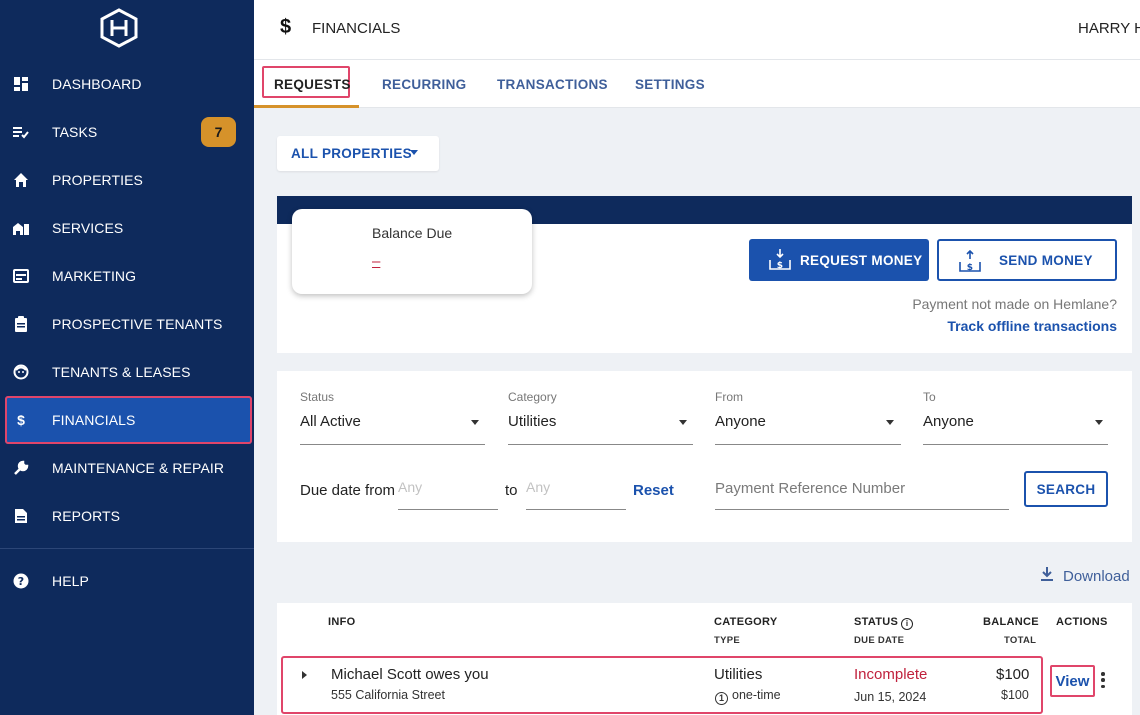  Describe the element at coordinates (97, 180) in the screenshot. I see `sidebar-item-label: PROPERTIES` at that location.